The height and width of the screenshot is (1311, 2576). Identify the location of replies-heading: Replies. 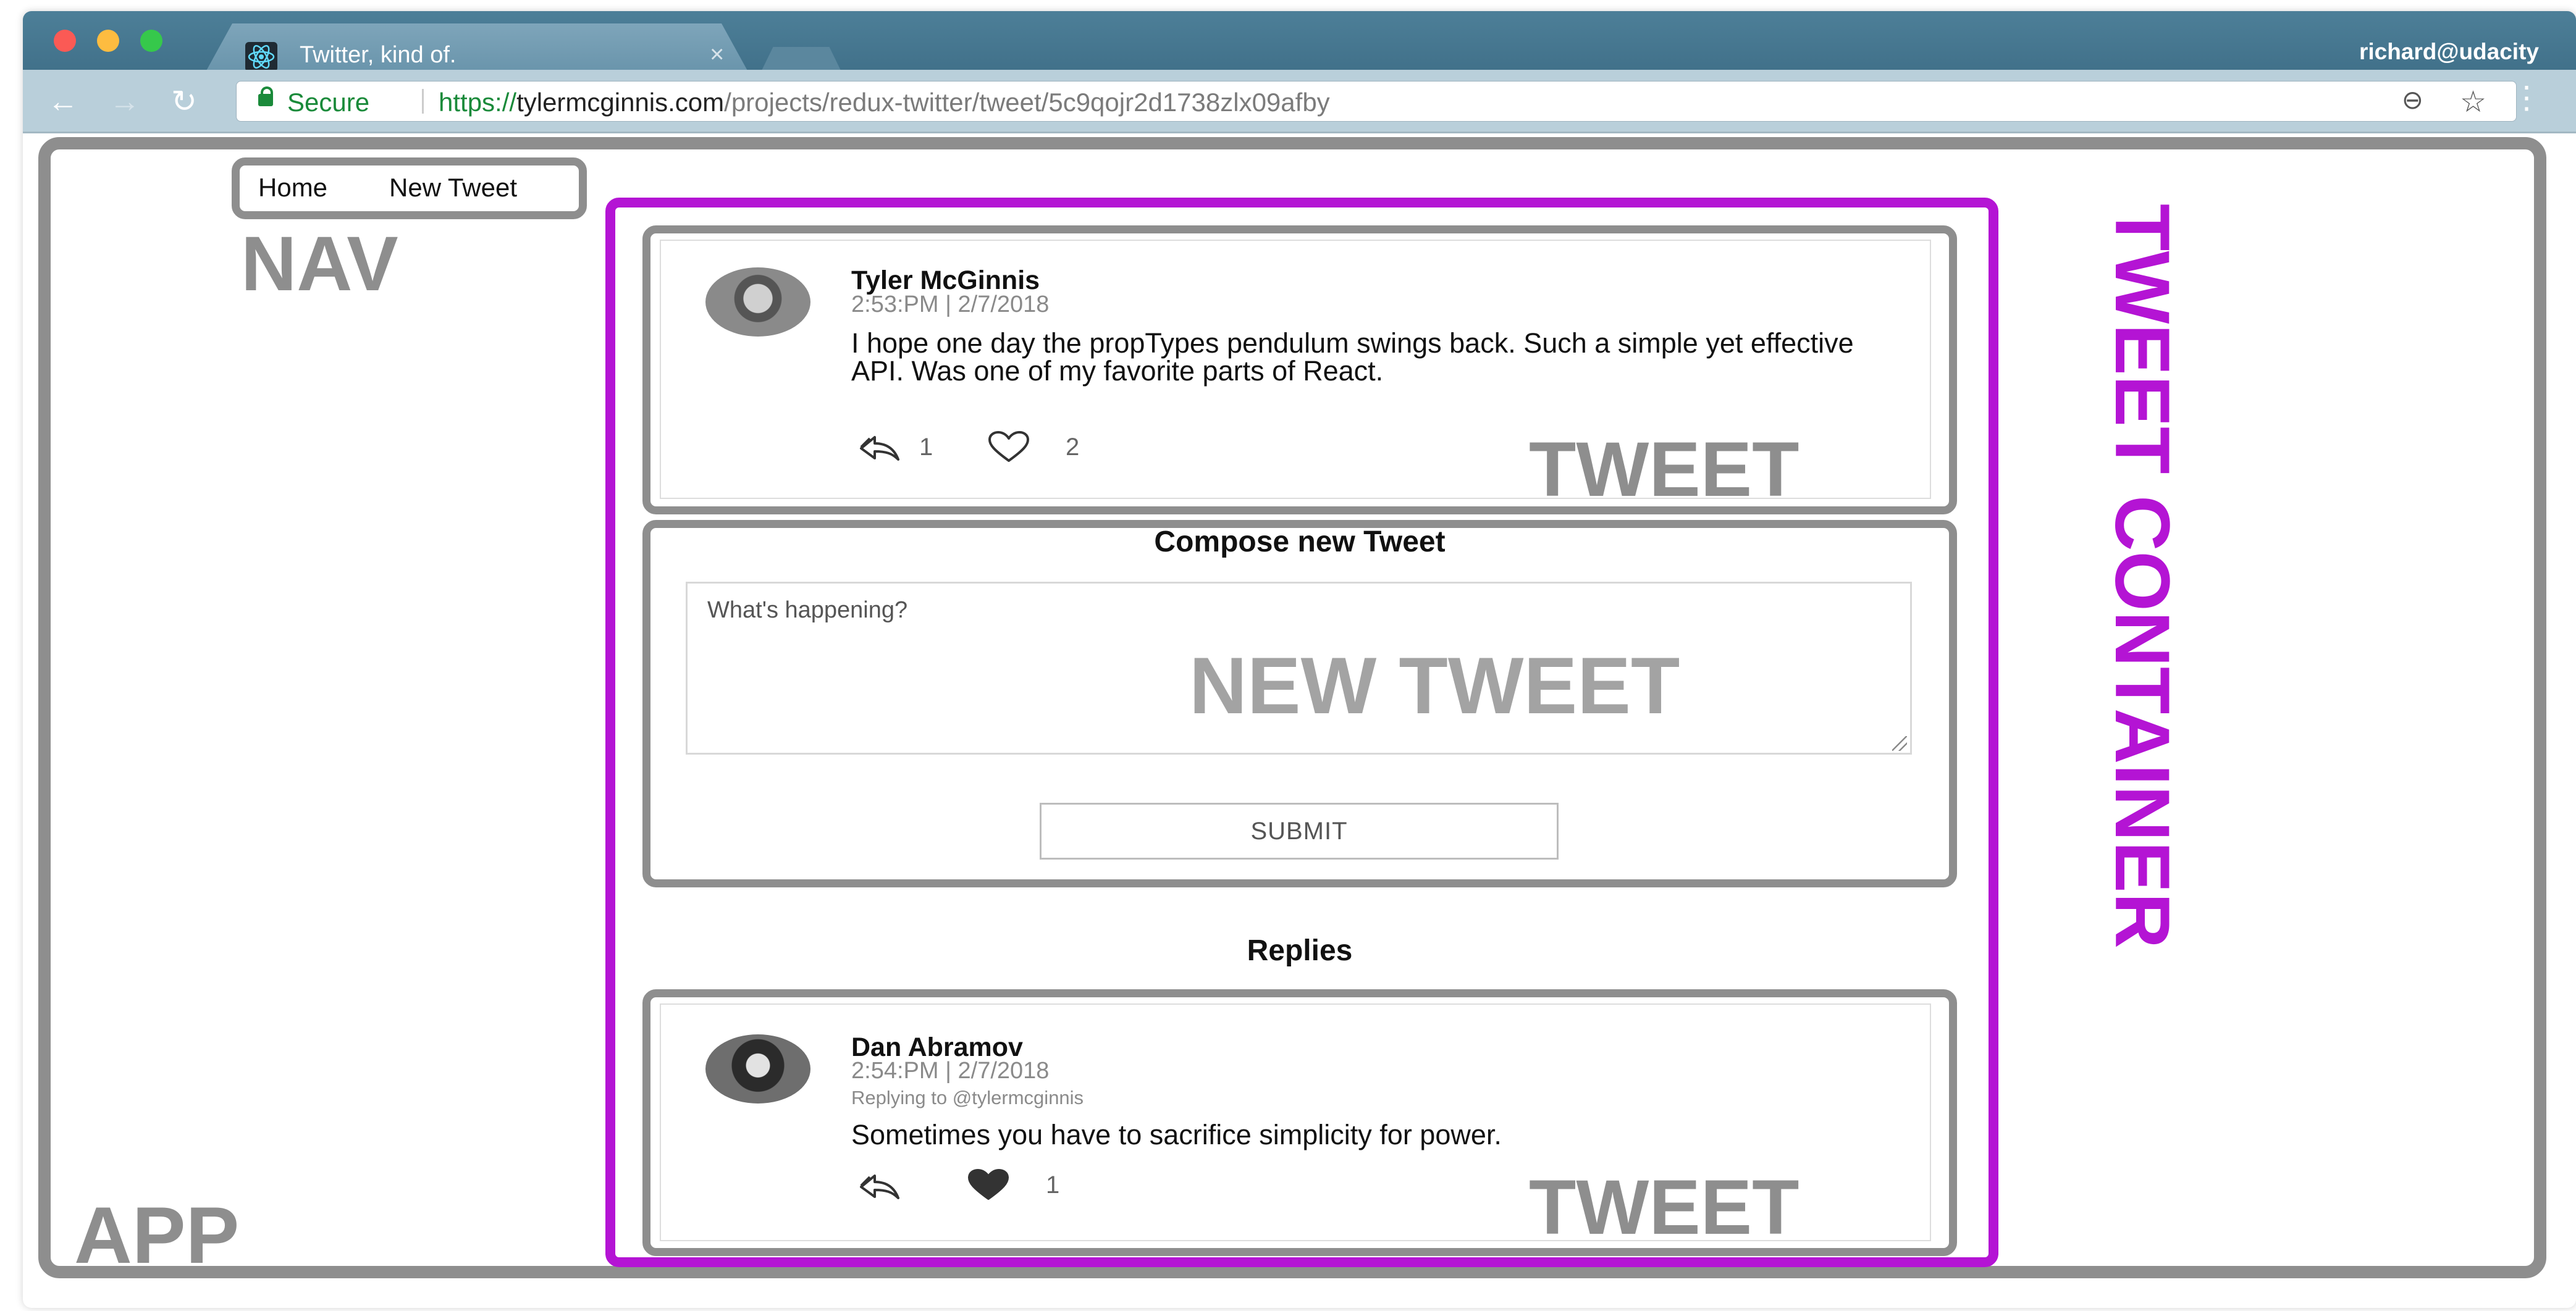
(1300, 951).